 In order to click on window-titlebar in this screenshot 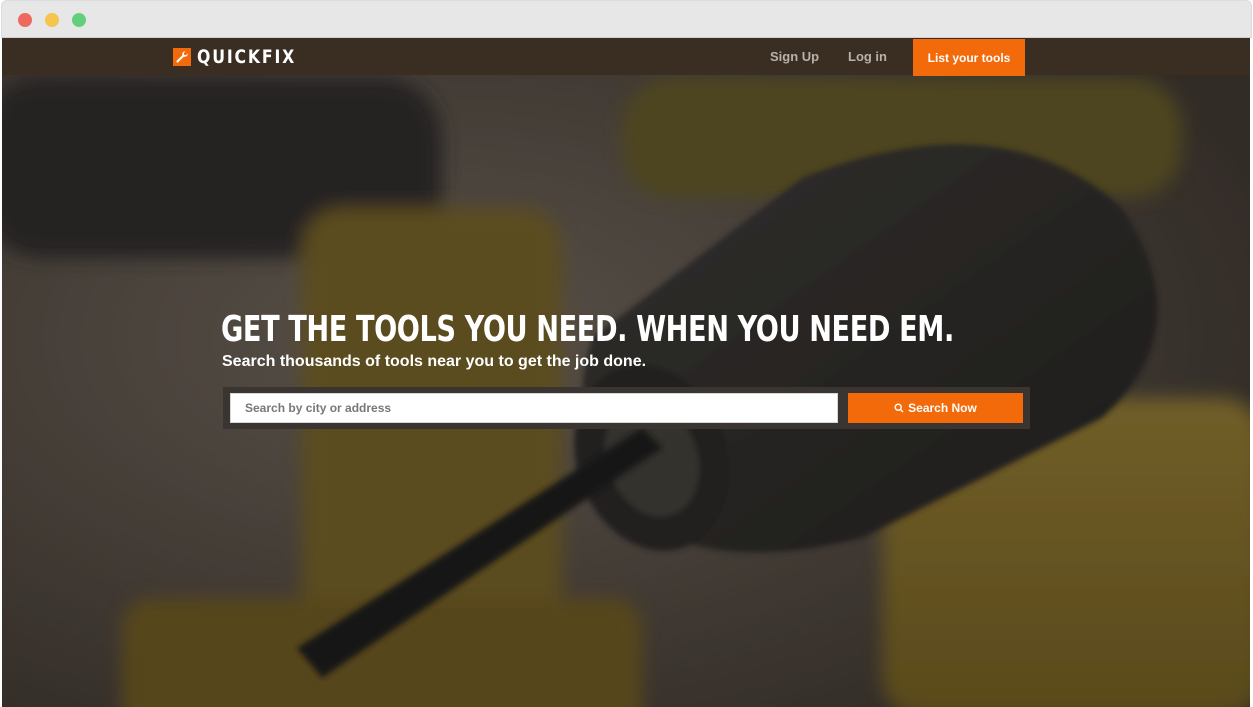, I will do `click(626, 19)`.